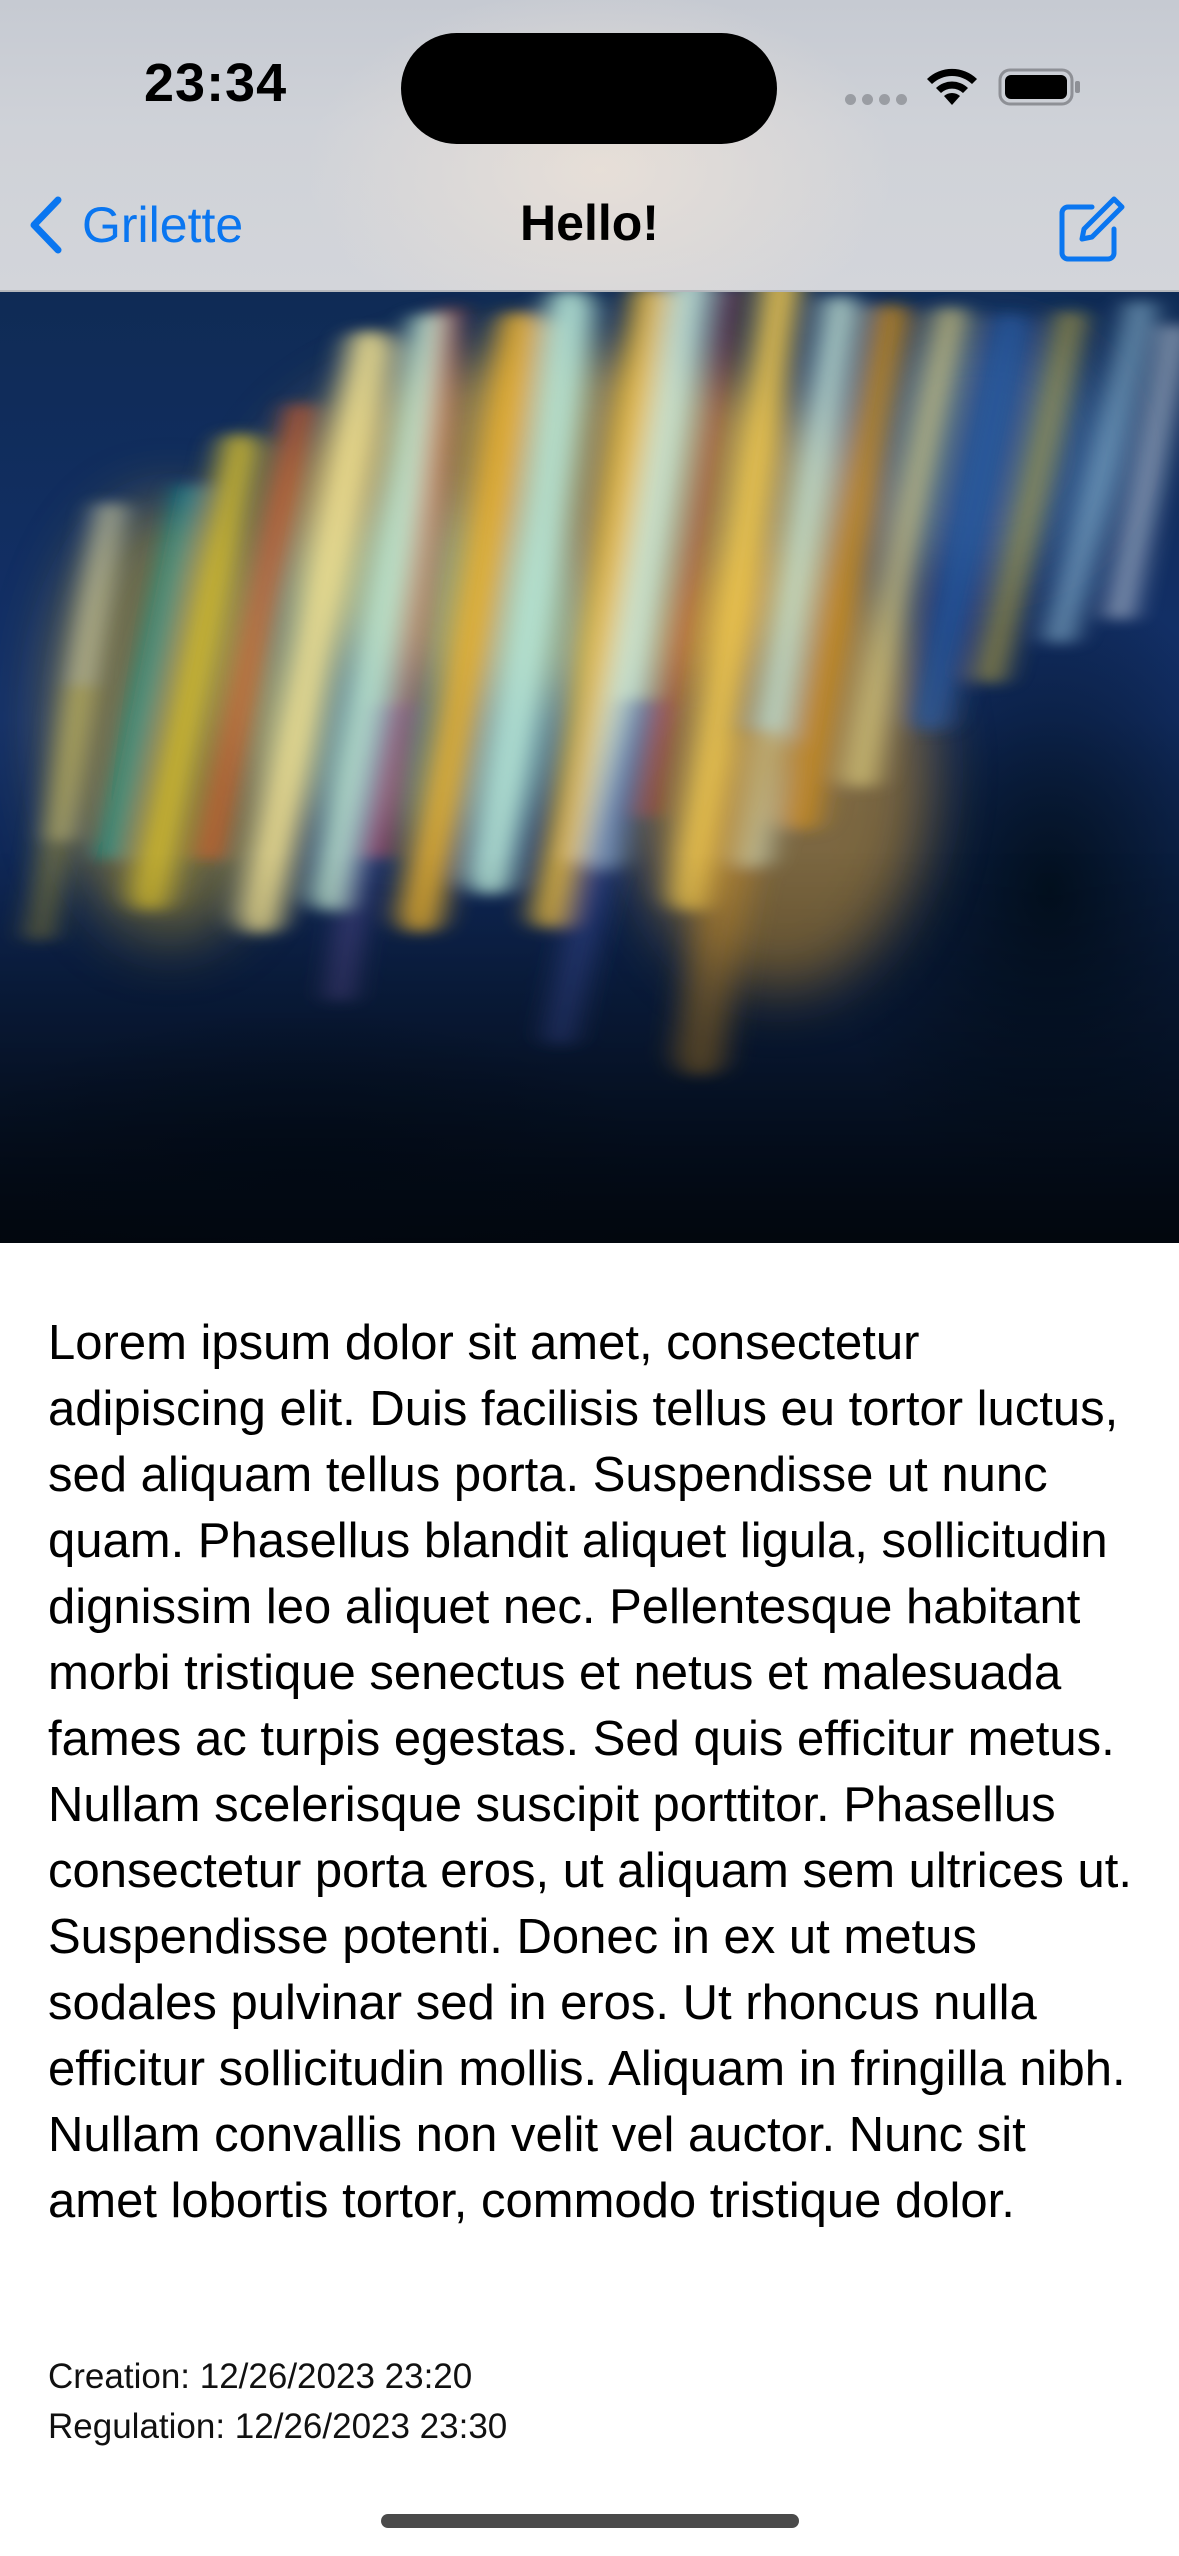 This screenshot has width=1179, height=2556. I want to click on compose-icon, so click(1091, 230).